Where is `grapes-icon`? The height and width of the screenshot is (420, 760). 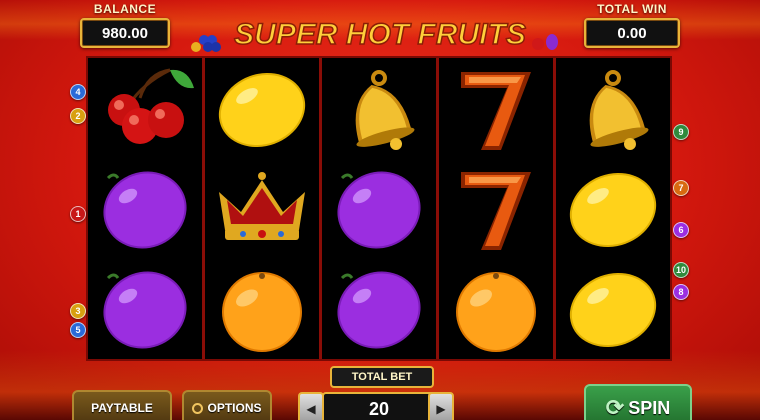 grapes-icon is located at coordinates (206, 43).